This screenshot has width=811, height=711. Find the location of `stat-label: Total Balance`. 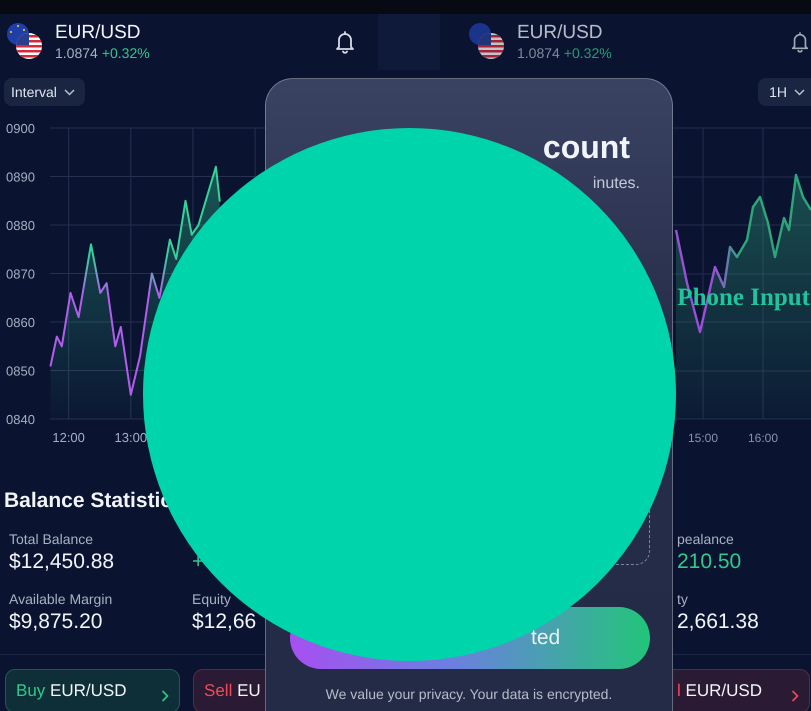

stat-label: Total Balance is located at coordinates (51, 539).